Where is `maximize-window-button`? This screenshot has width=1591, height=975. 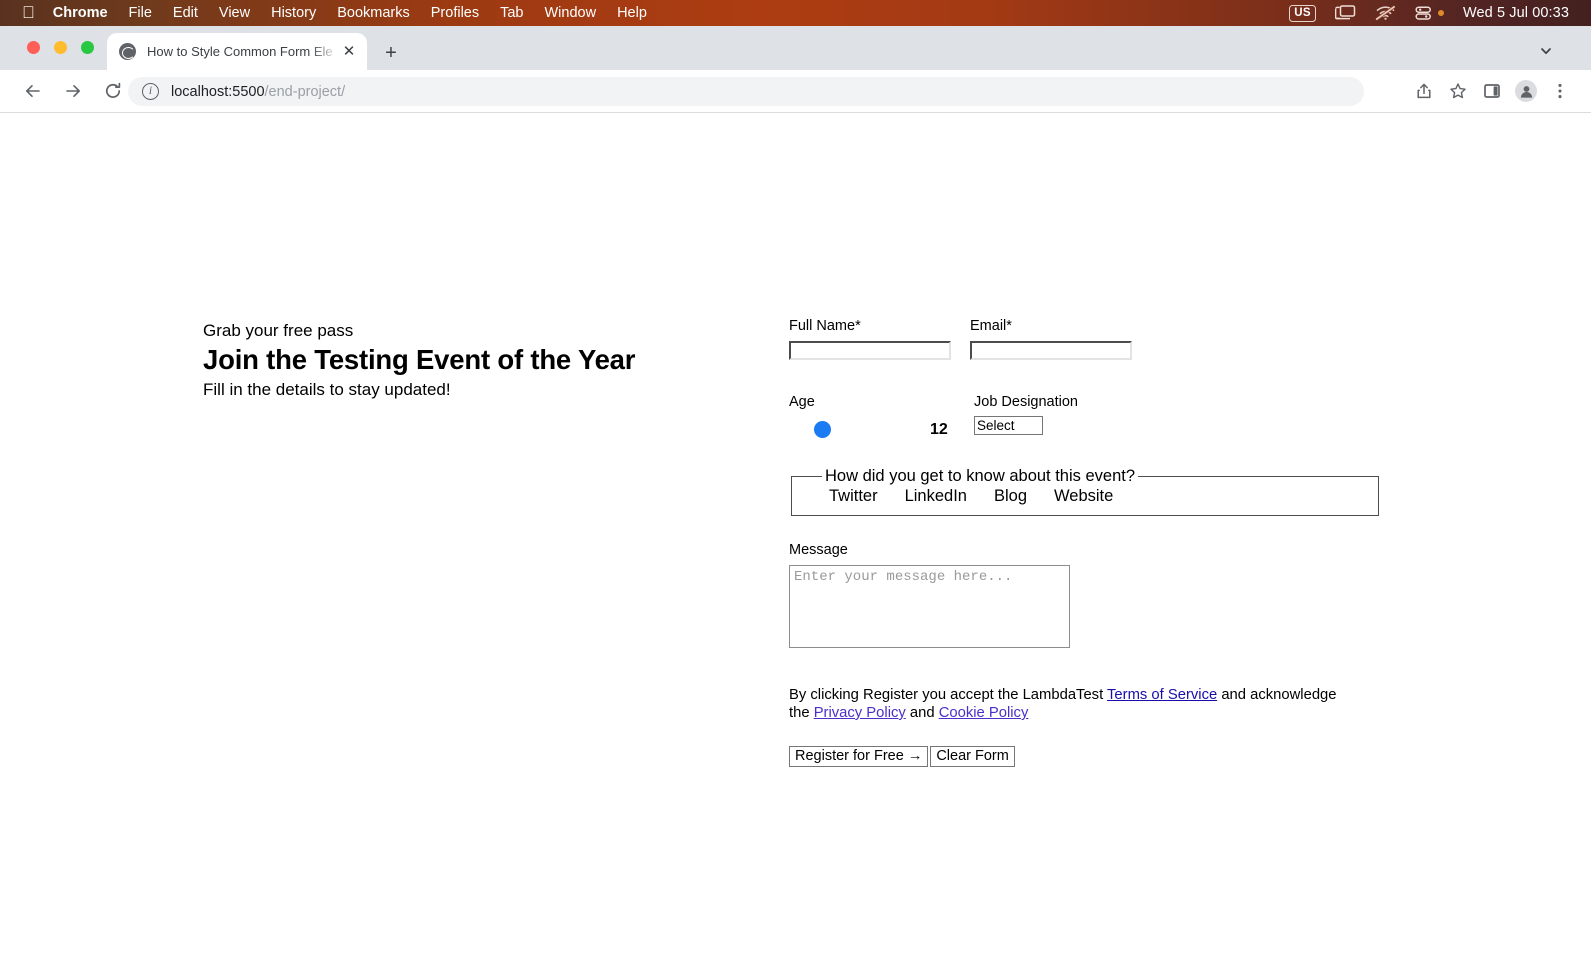
maximize-window-button is located at coordinates (87, 47).